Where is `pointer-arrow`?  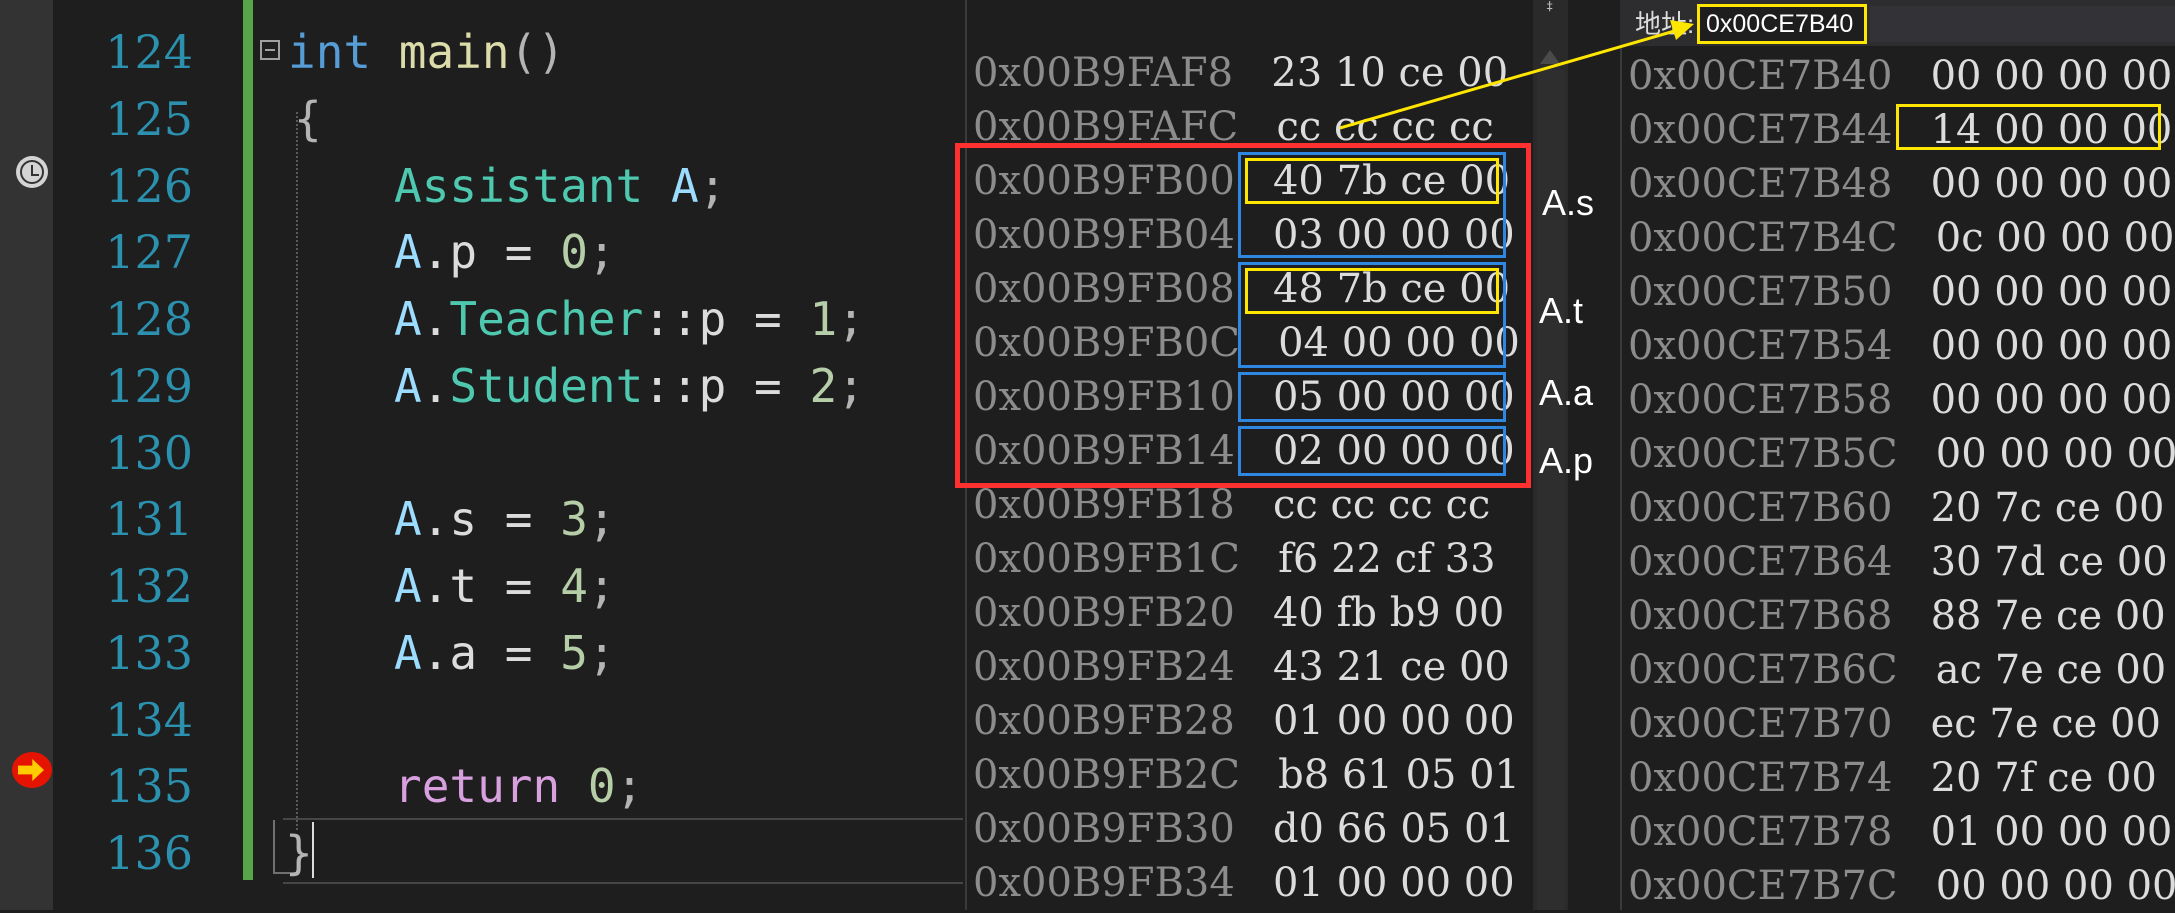
pointer-arrow is located at coordinates (1516, 75).